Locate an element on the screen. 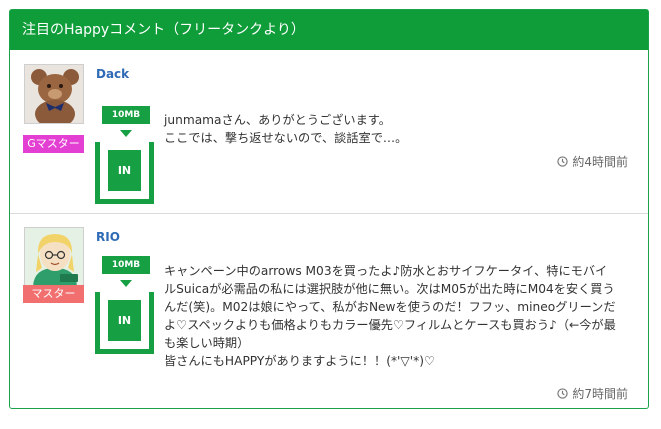 The width and height of the screenshot is (661, 429). timestamp: 約4時間前 is located at coordinates (592, 161).